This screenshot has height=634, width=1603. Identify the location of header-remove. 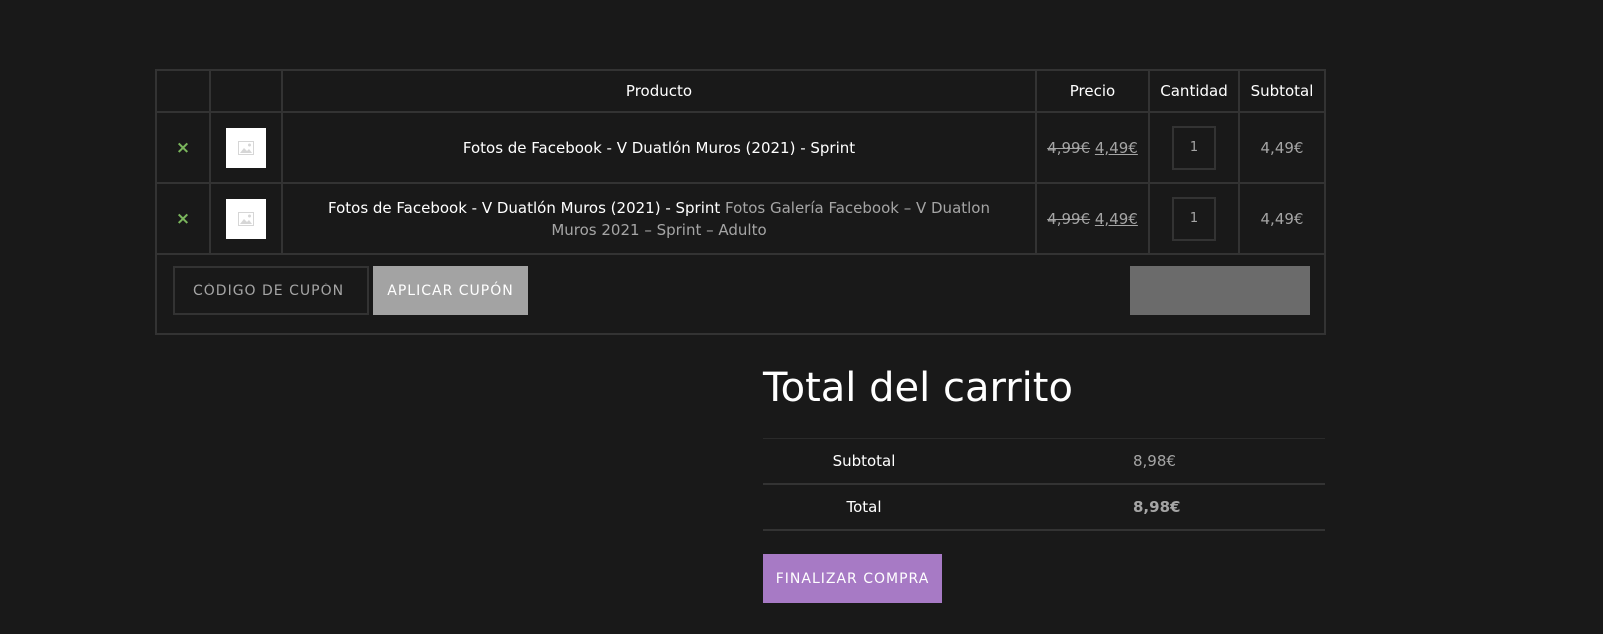
(183, 91).